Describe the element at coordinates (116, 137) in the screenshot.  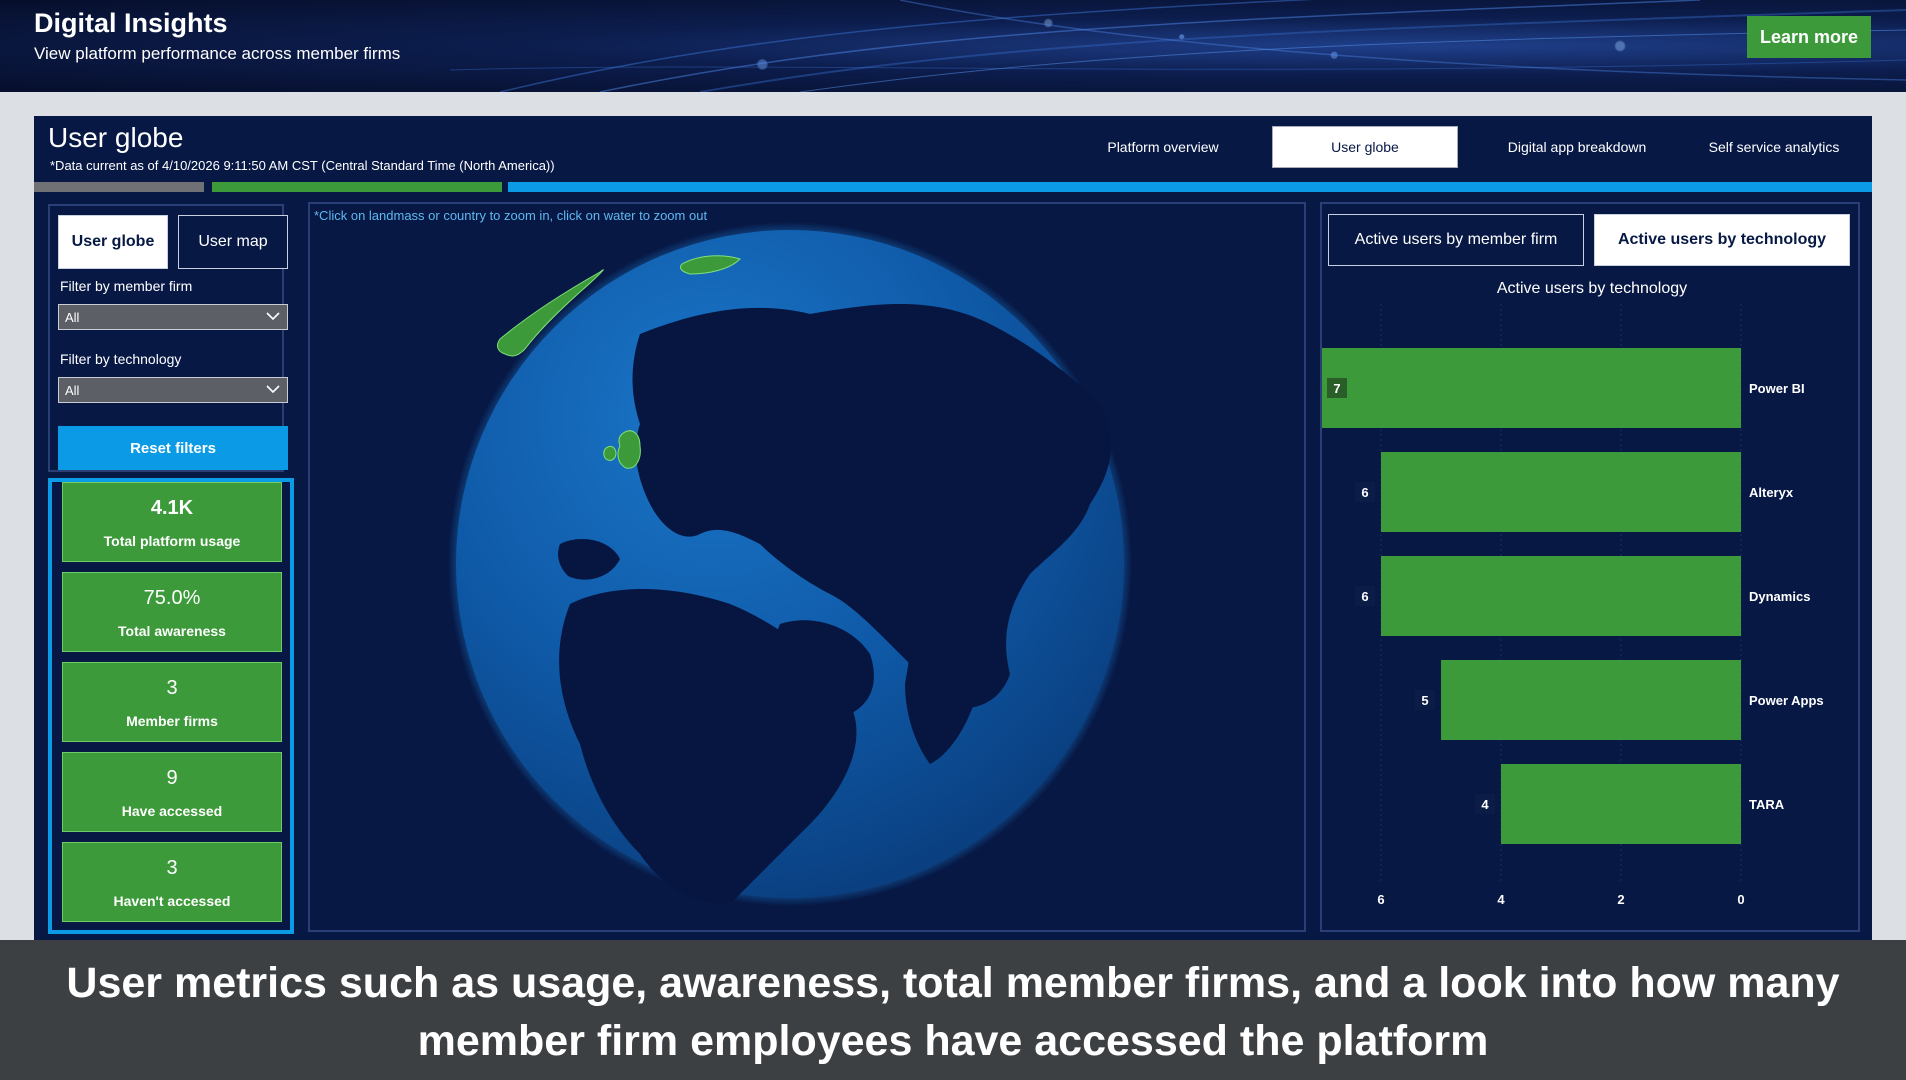
I see `page-title: User globe` at that location.